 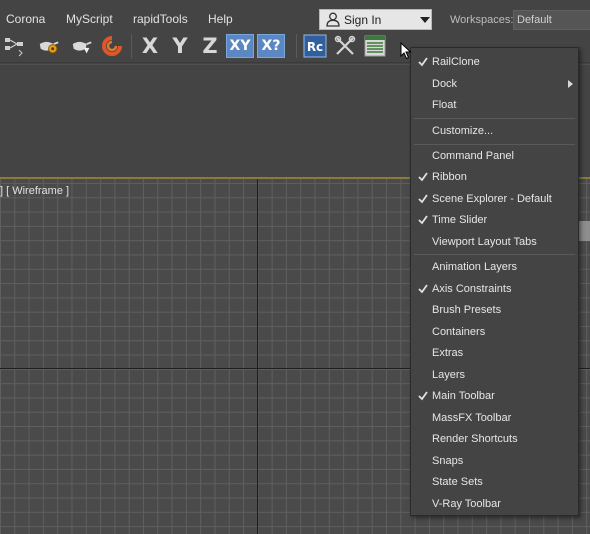 I want to click on chevron-down-icon, so click(x=425, y=20).